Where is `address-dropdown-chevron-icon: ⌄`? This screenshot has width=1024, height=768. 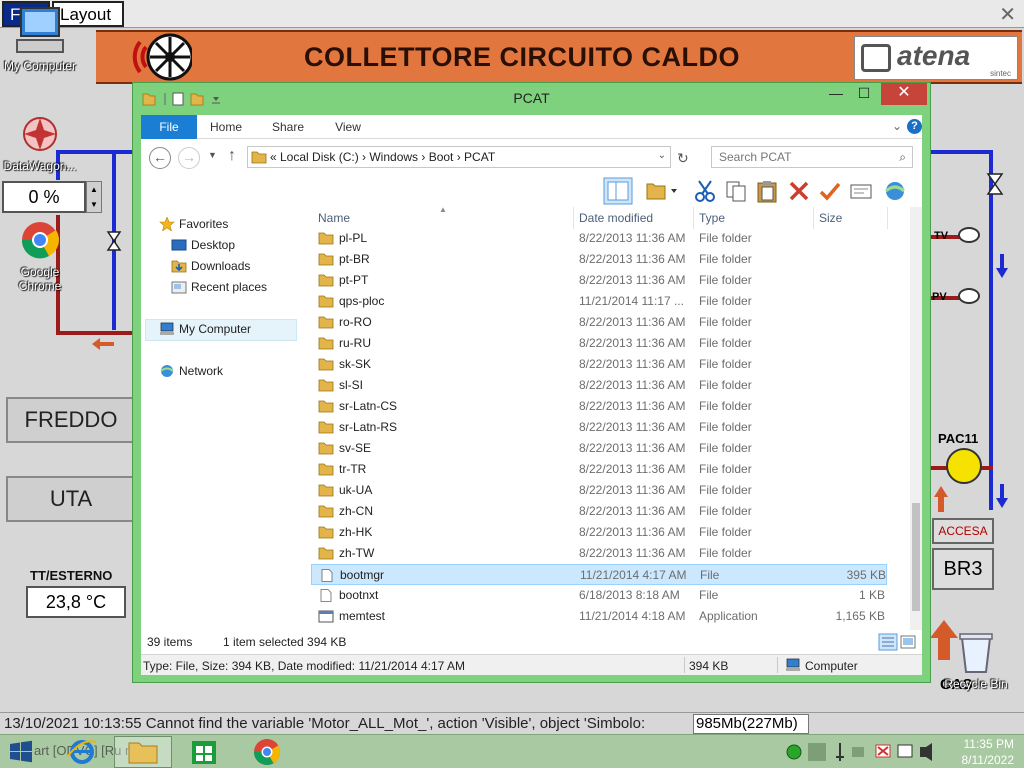
address-dropdown-chevron-icon: ⌄ is located at coordinates (662, 155).